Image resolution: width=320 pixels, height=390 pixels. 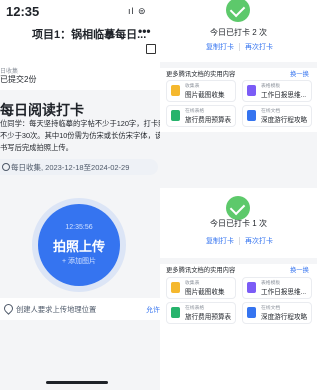 I want to click on add-image-link: + 添加图片, so click(x=79, y=261).